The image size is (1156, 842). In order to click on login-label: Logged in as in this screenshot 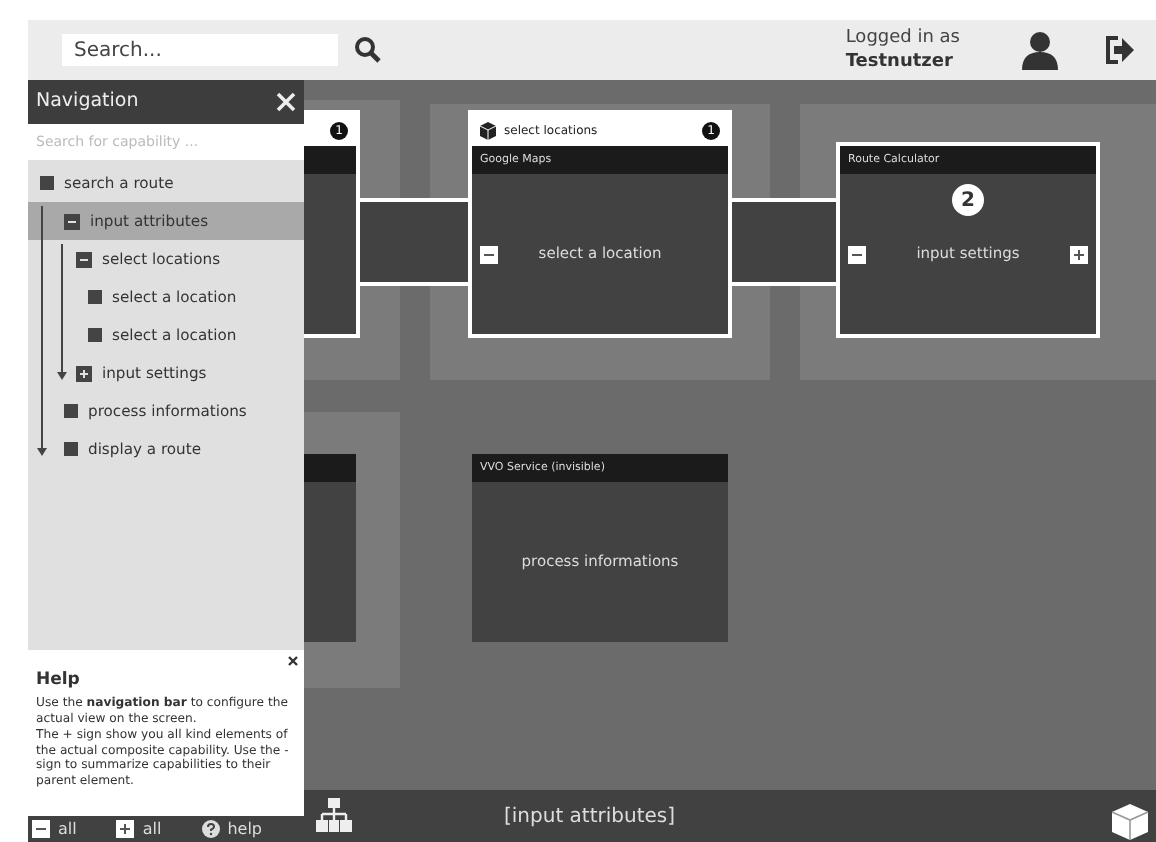, I will do `click(902, 37)`.